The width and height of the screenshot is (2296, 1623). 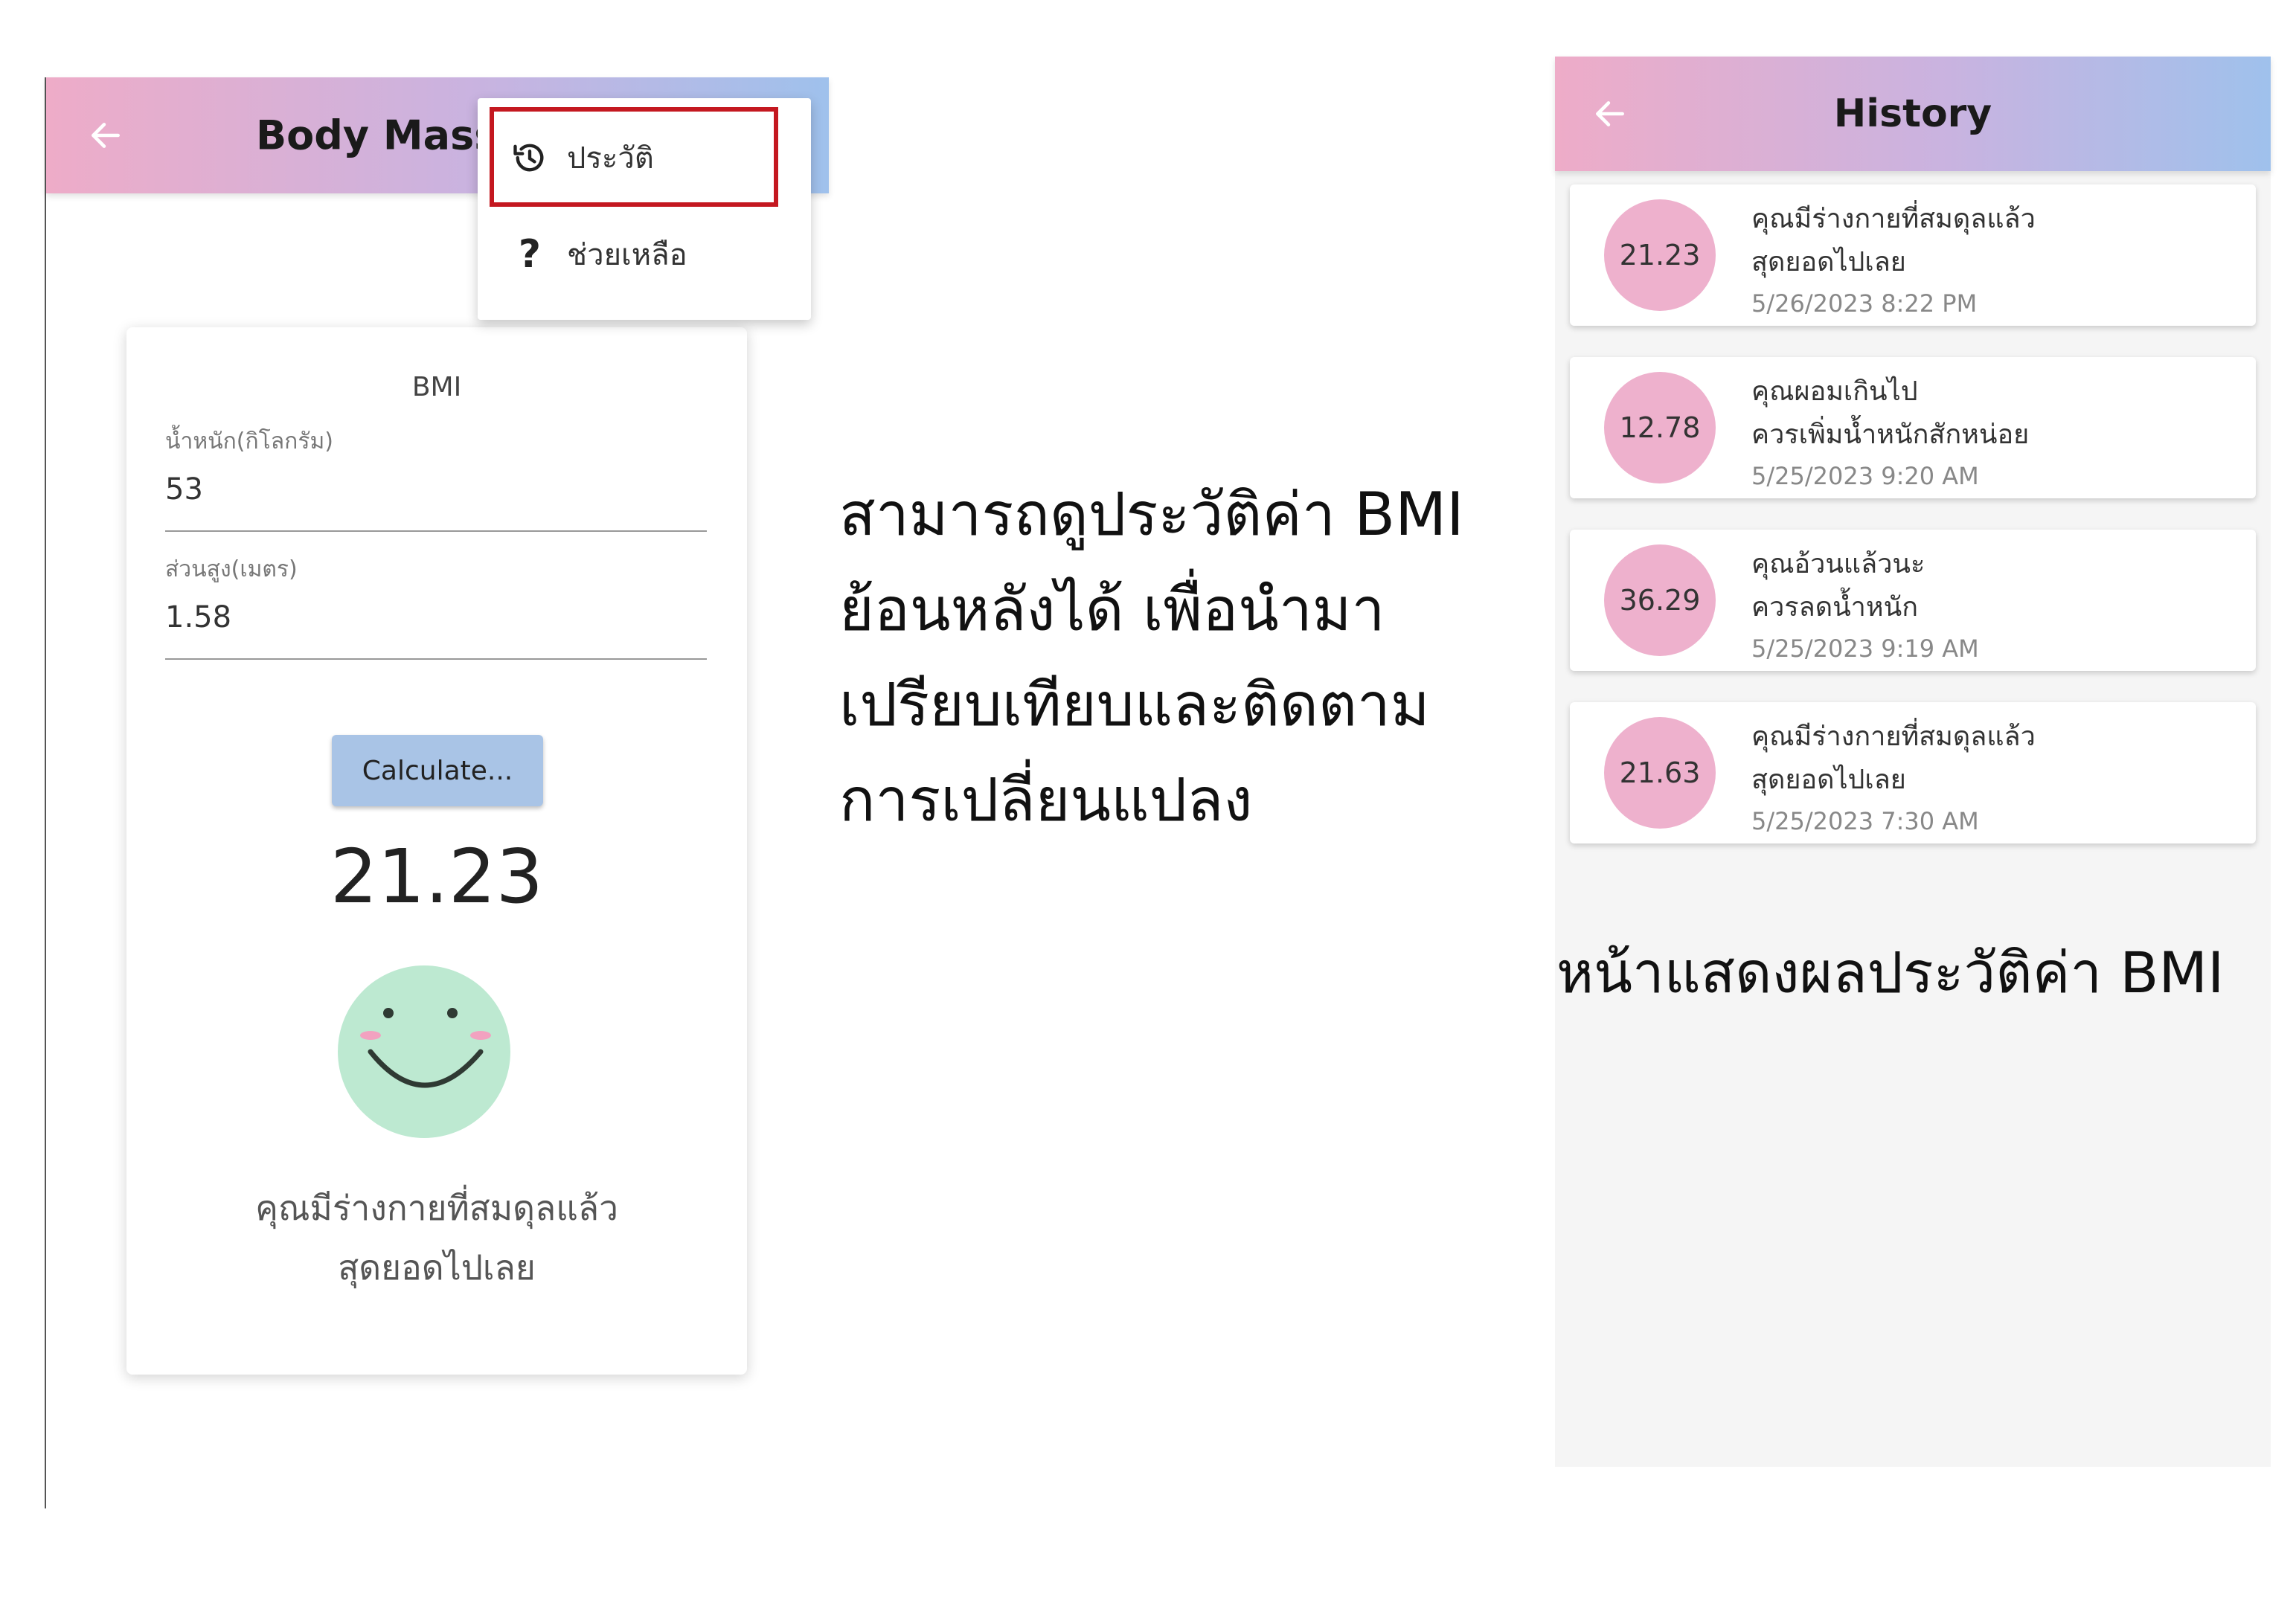 What do you see at coordinates (627, 255) in the screenshot?
I see `menu-item-help-label: ช่วยเหลือ` at bounding box center [627, 255].